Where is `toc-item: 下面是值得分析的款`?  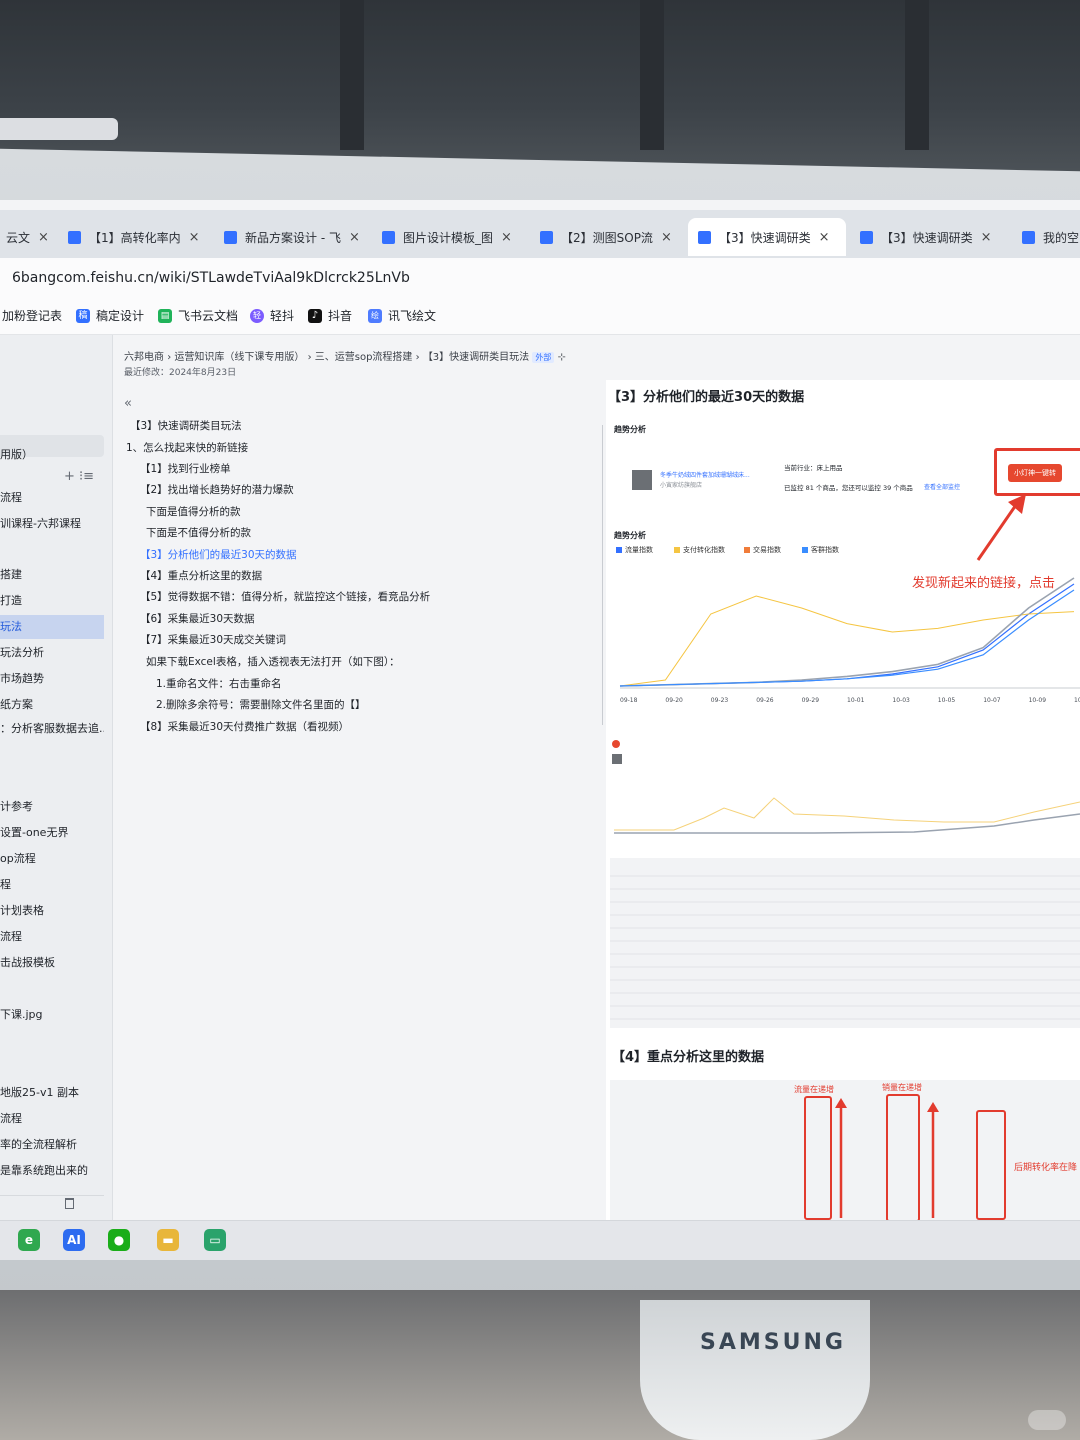 toc-item: 下面是值得分析的款 is located at coordinates (193, 511).